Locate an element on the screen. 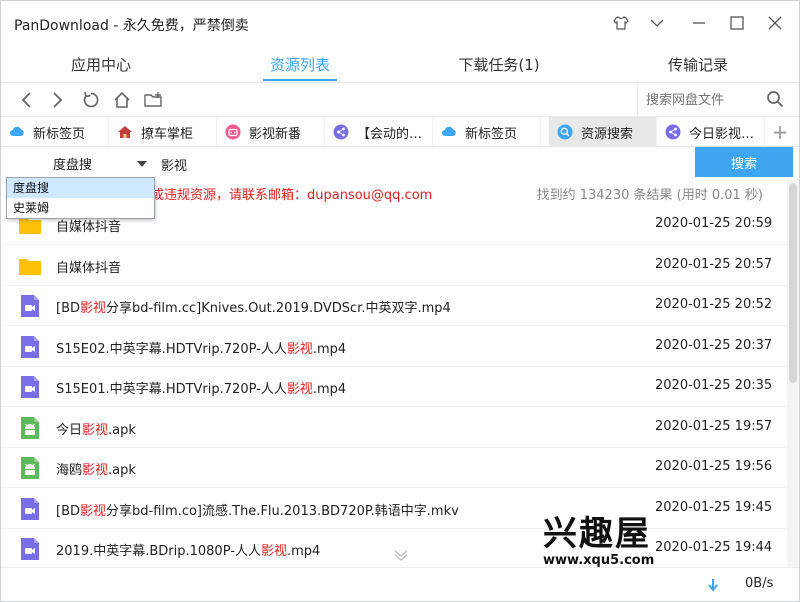 The width and height of the screenshot is (800, 602). tab-downloads: 下载任务(1) is located at coordinates (499, 64).